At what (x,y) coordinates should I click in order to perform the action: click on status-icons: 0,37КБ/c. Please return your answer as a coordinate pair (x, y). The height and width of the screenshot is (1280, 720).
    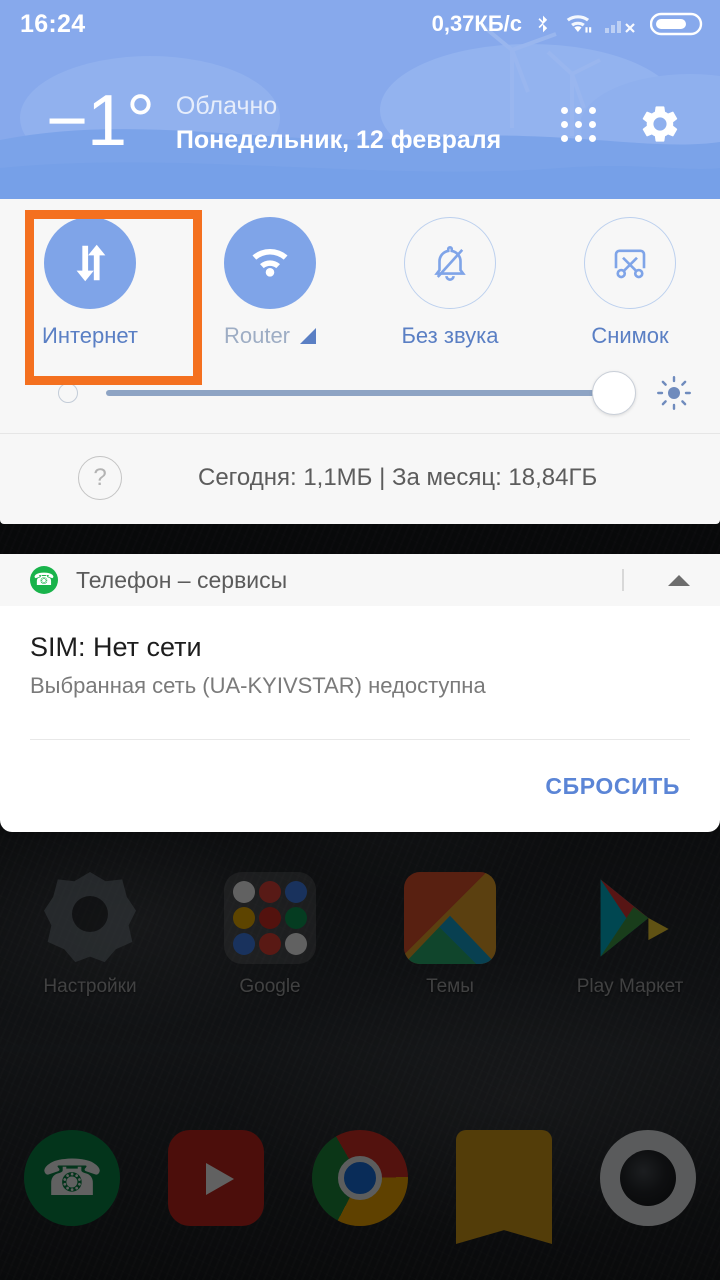
    Looking at the image, I should click on (568, 24).